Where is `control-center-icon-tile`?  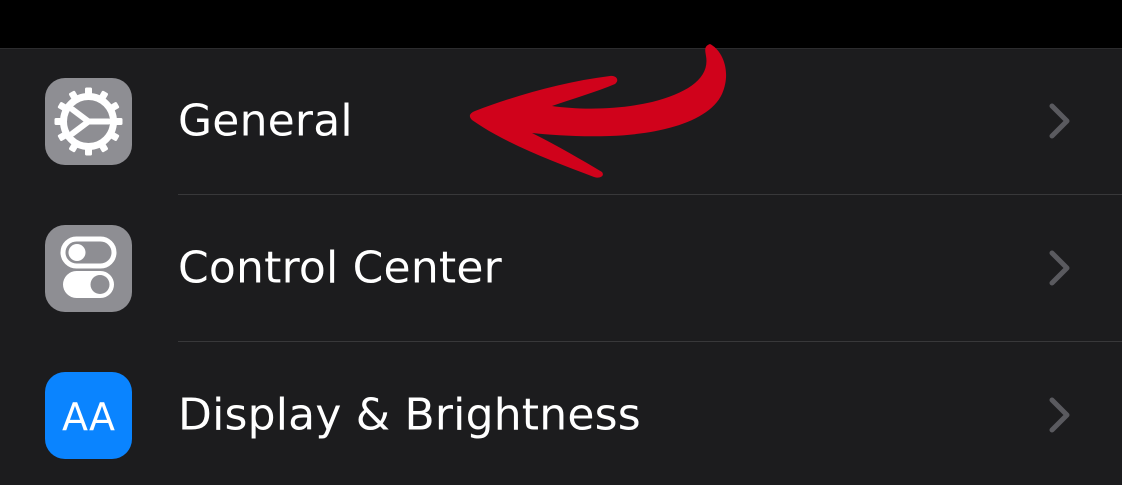 control-center-icon-tile is located at coordinates (88, 268).